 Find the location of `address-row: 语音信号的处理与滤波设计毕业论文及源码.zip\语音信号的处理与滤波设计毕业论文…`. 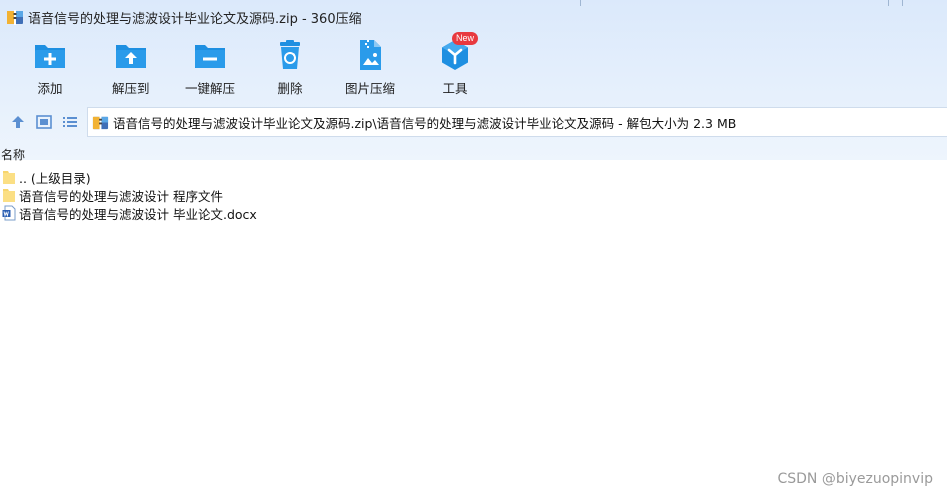

address-row: 语音信号的处理与滤波设计毕业论文及源码.zip\语音信号的处理与滤波设计毕业论文… is located at coordinates (473, 122).